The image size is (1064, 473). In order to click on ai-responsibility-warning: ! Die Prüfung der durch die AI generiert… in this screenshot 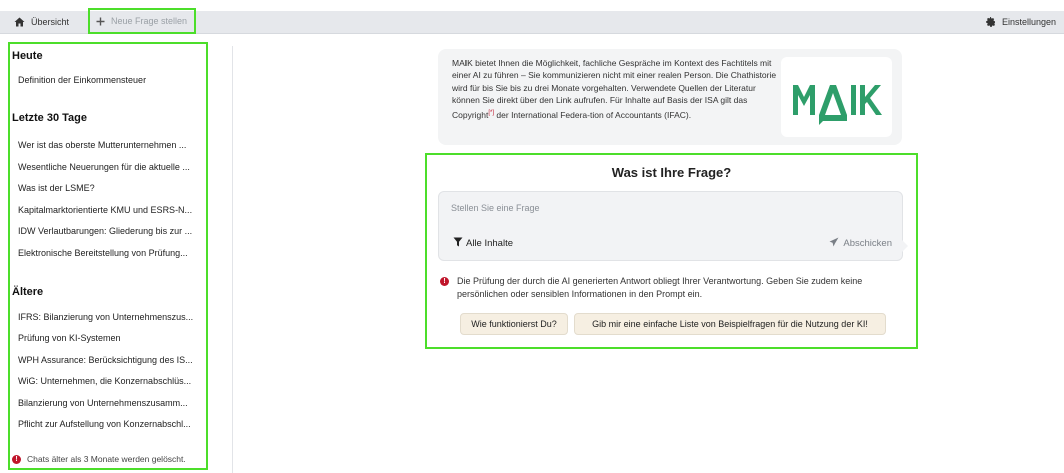, I will do `click(675, 288)`.